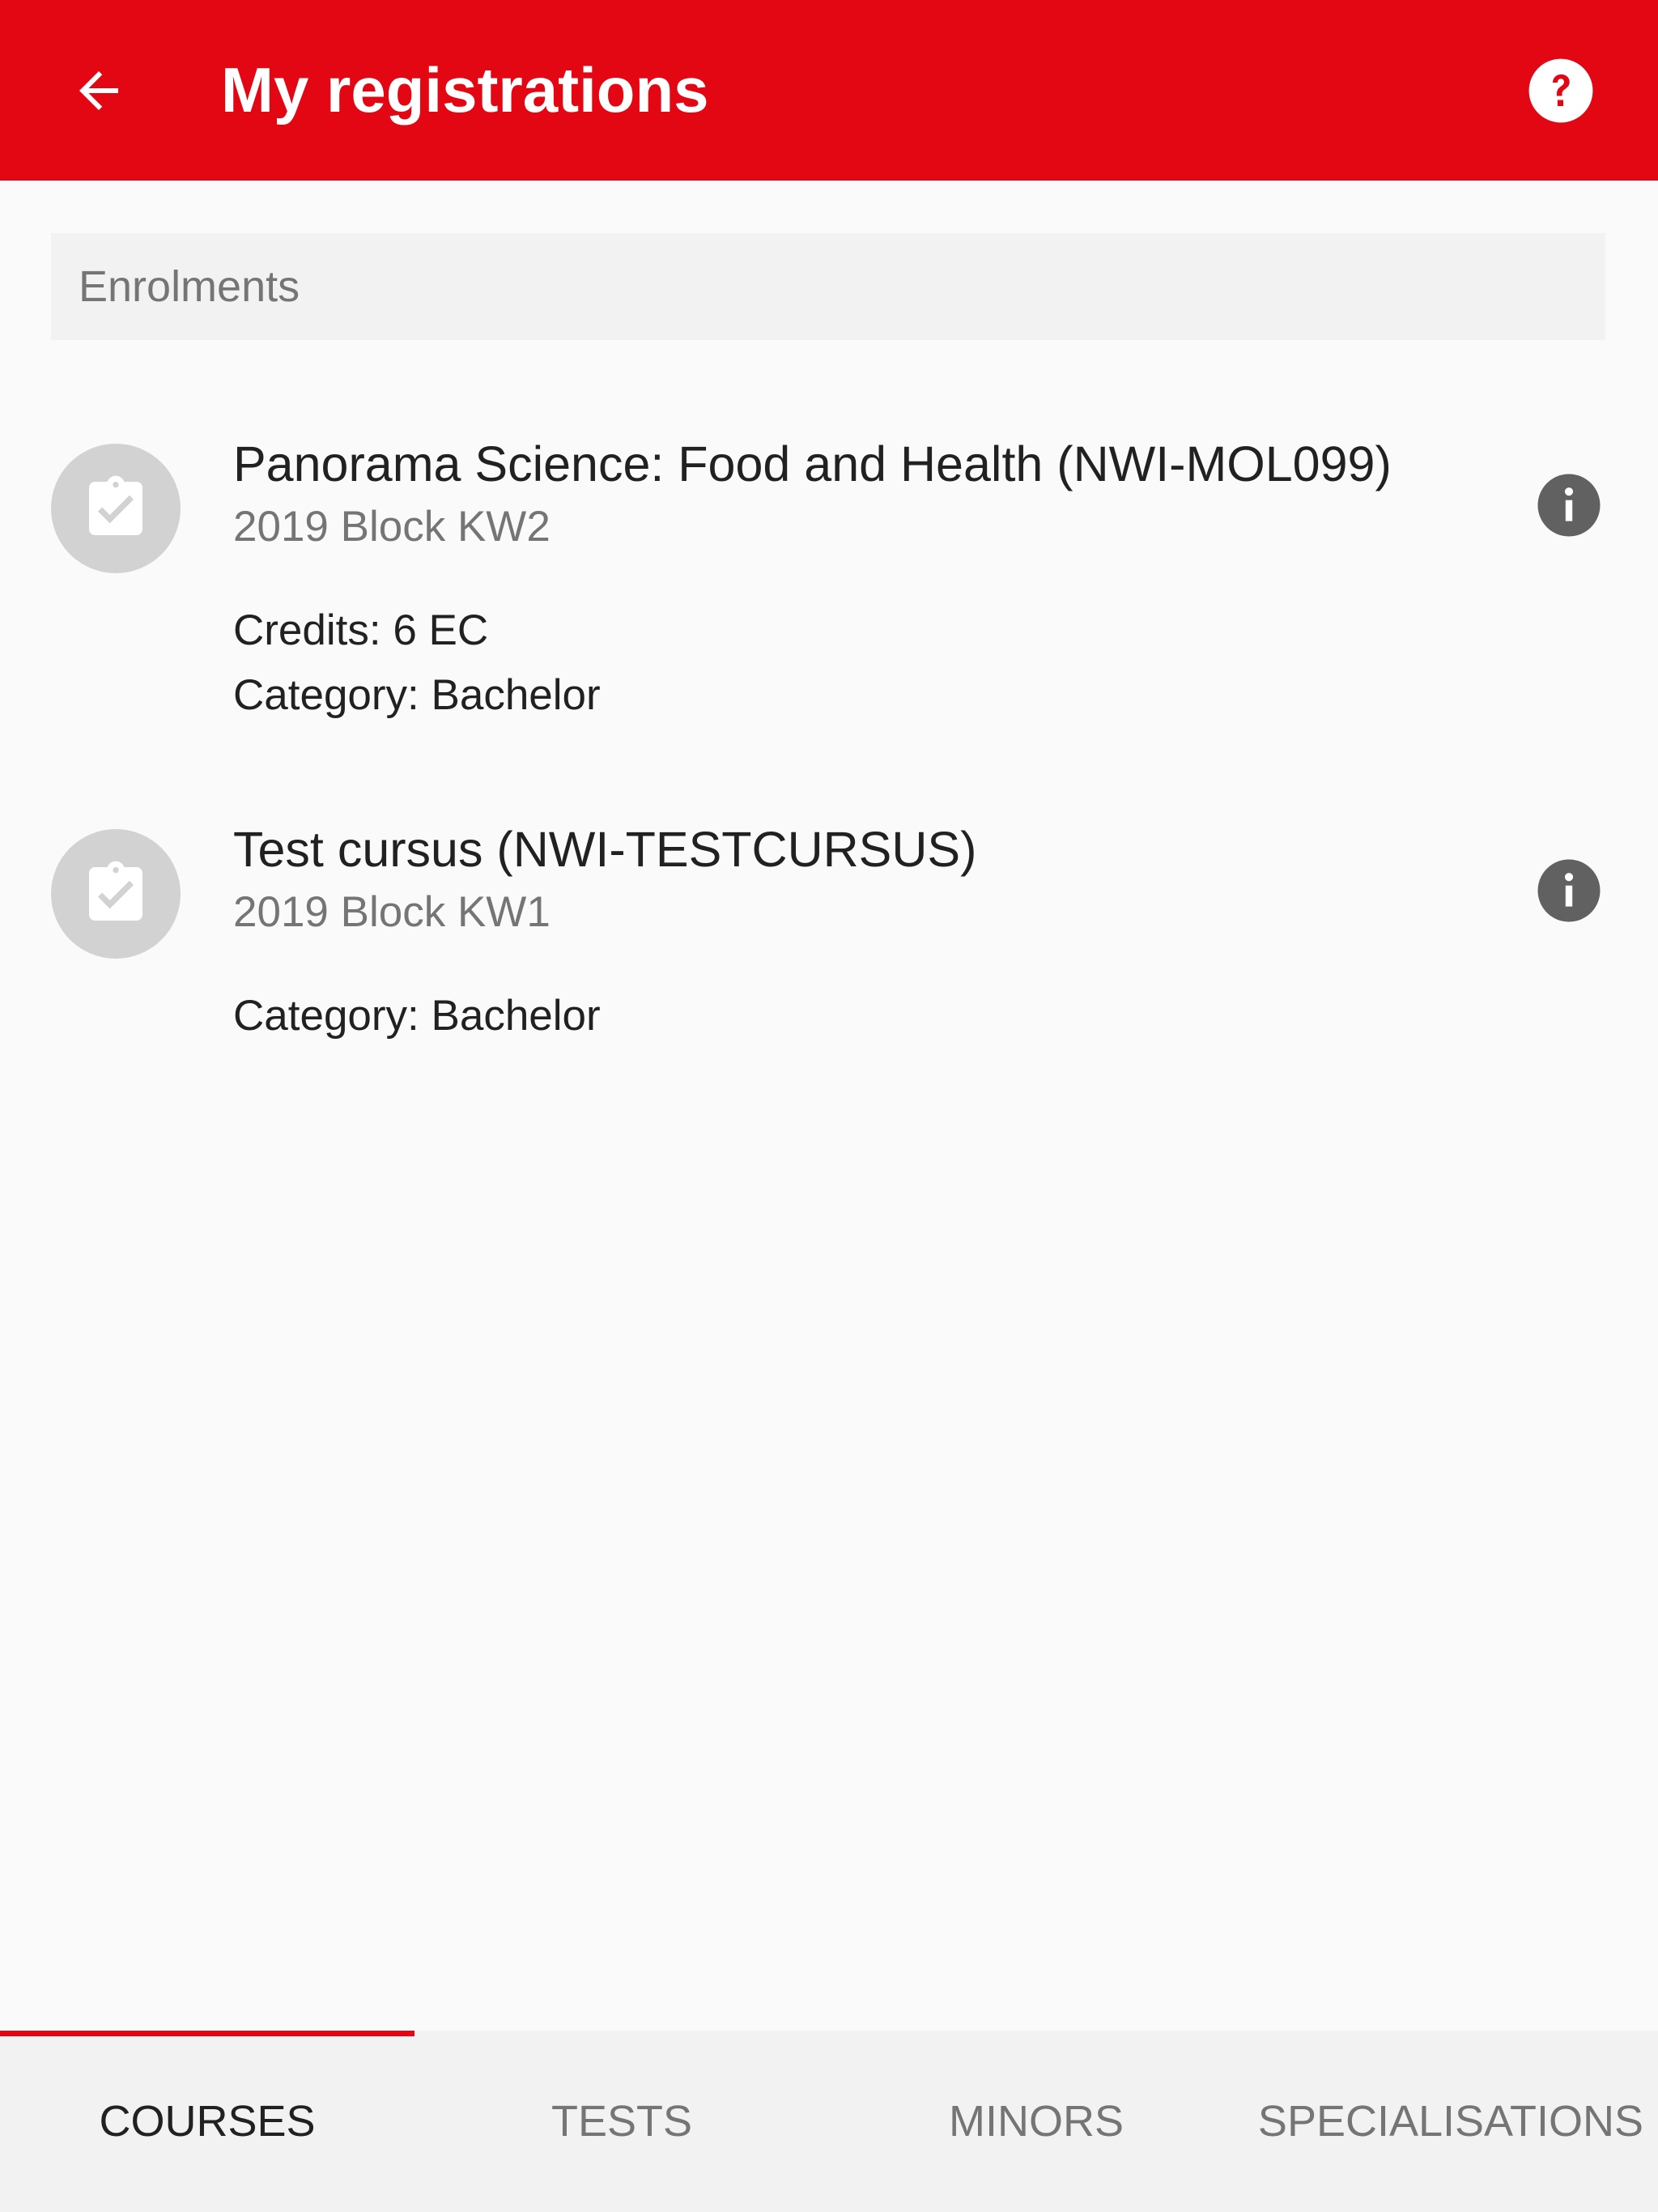  I want to click on course-subtitle: 2019 Block KW2, so click(392, 527).